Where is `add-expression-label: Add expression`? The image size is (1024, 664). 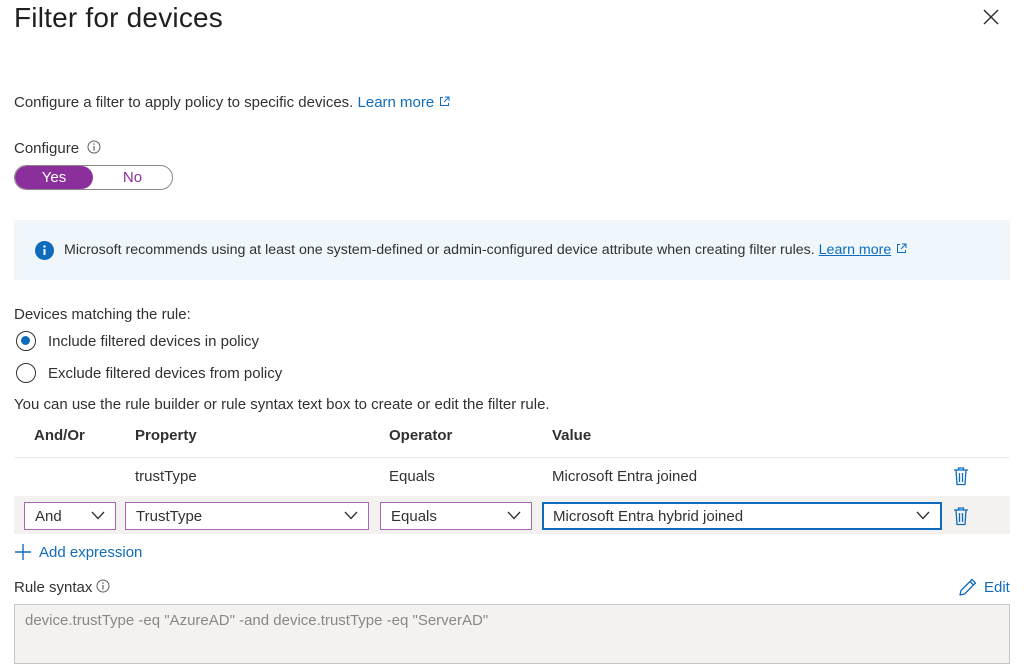
add-expression-label: Add expression is located at coordinates (91, 552).